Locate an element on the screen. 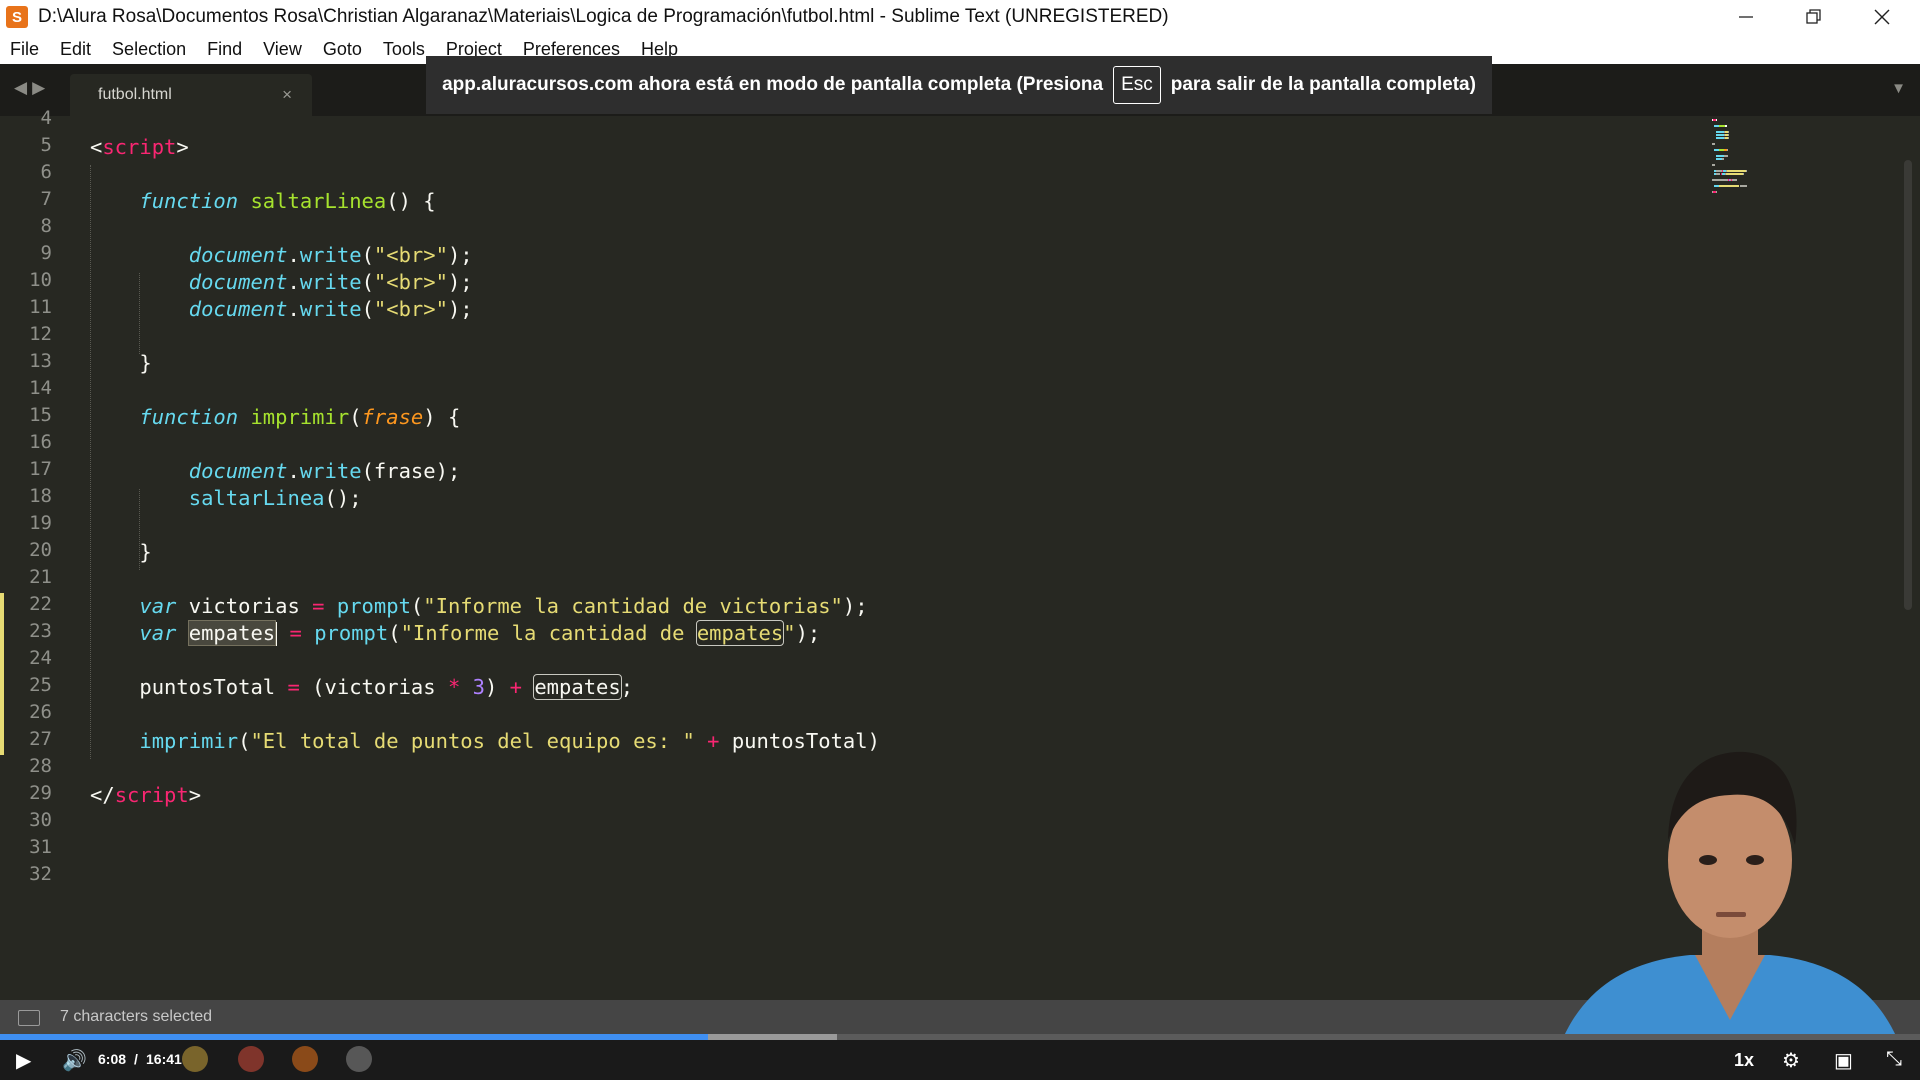 The height and width of the screenshot is (1080, 1920). minimize-button is located at coordinates (1746, 17).